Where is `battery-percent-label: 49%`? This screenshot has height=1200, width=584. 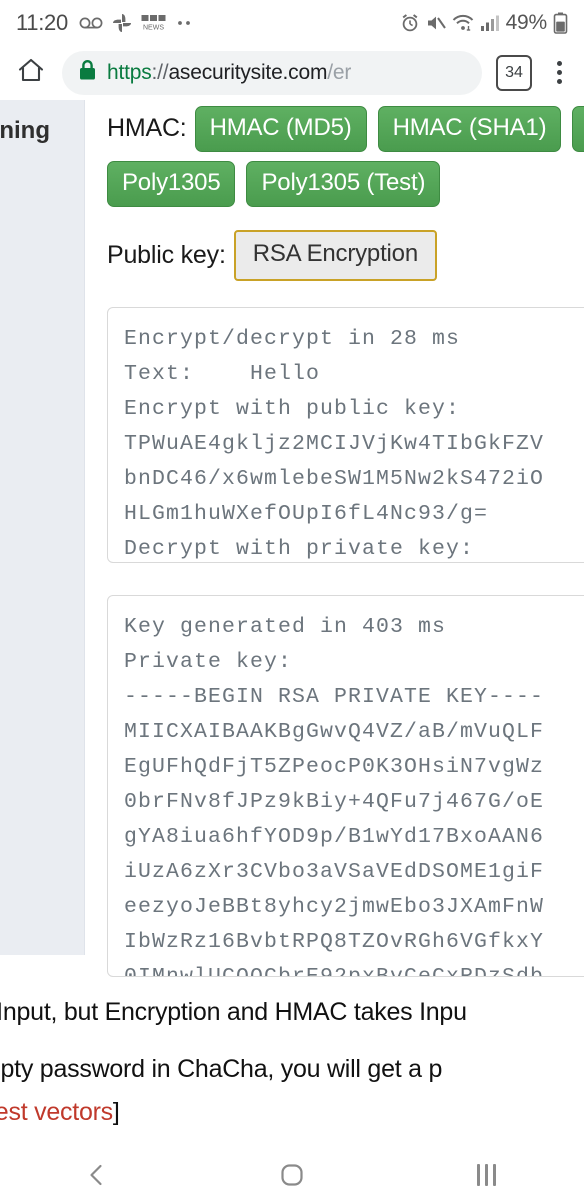 battery-percent-label: 49% is located at coordinates (526, 22).